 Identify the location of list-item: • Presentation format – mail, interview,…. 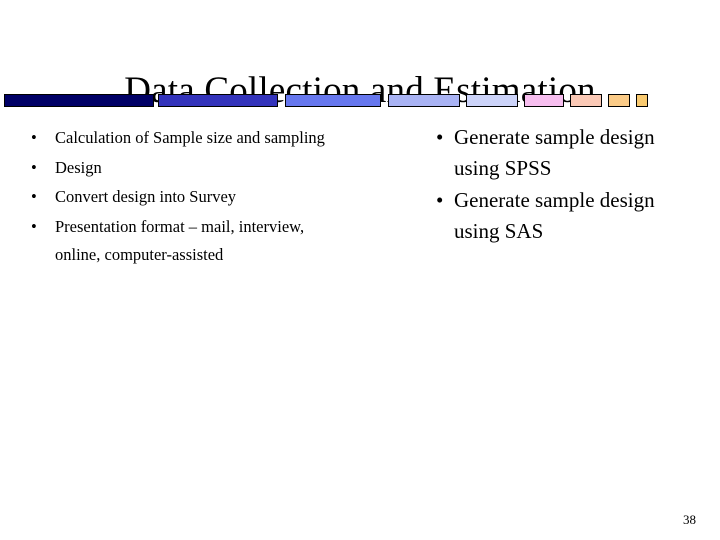
(182, 241).